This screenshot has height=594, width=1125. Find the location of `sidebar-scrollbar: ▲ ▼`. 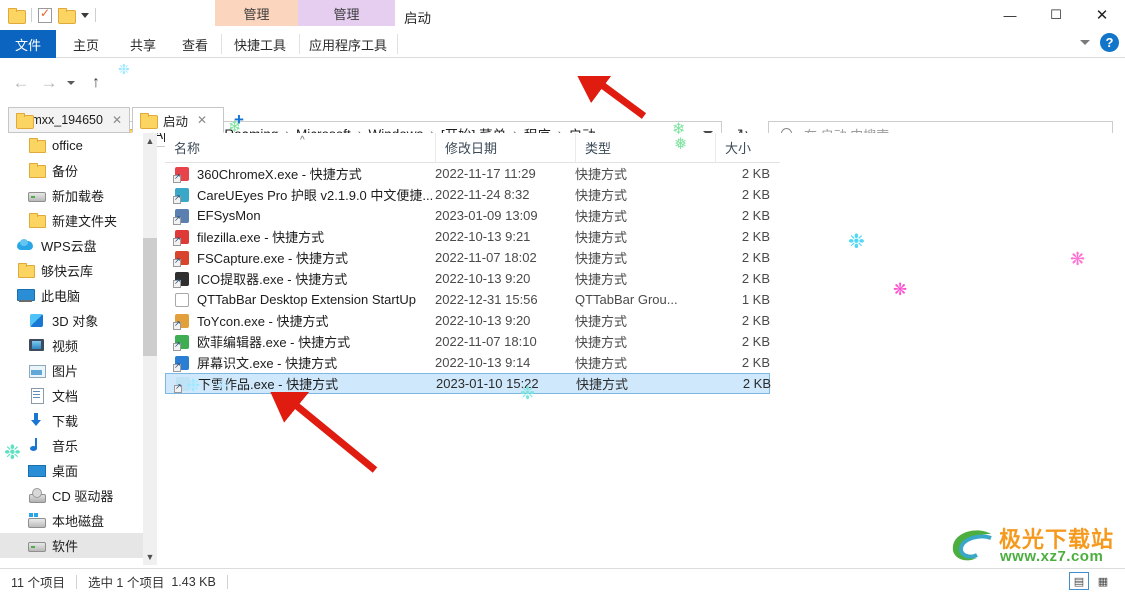

sidebar-scrollbar: ▲ ▼ is located at coordinates (150, 349).